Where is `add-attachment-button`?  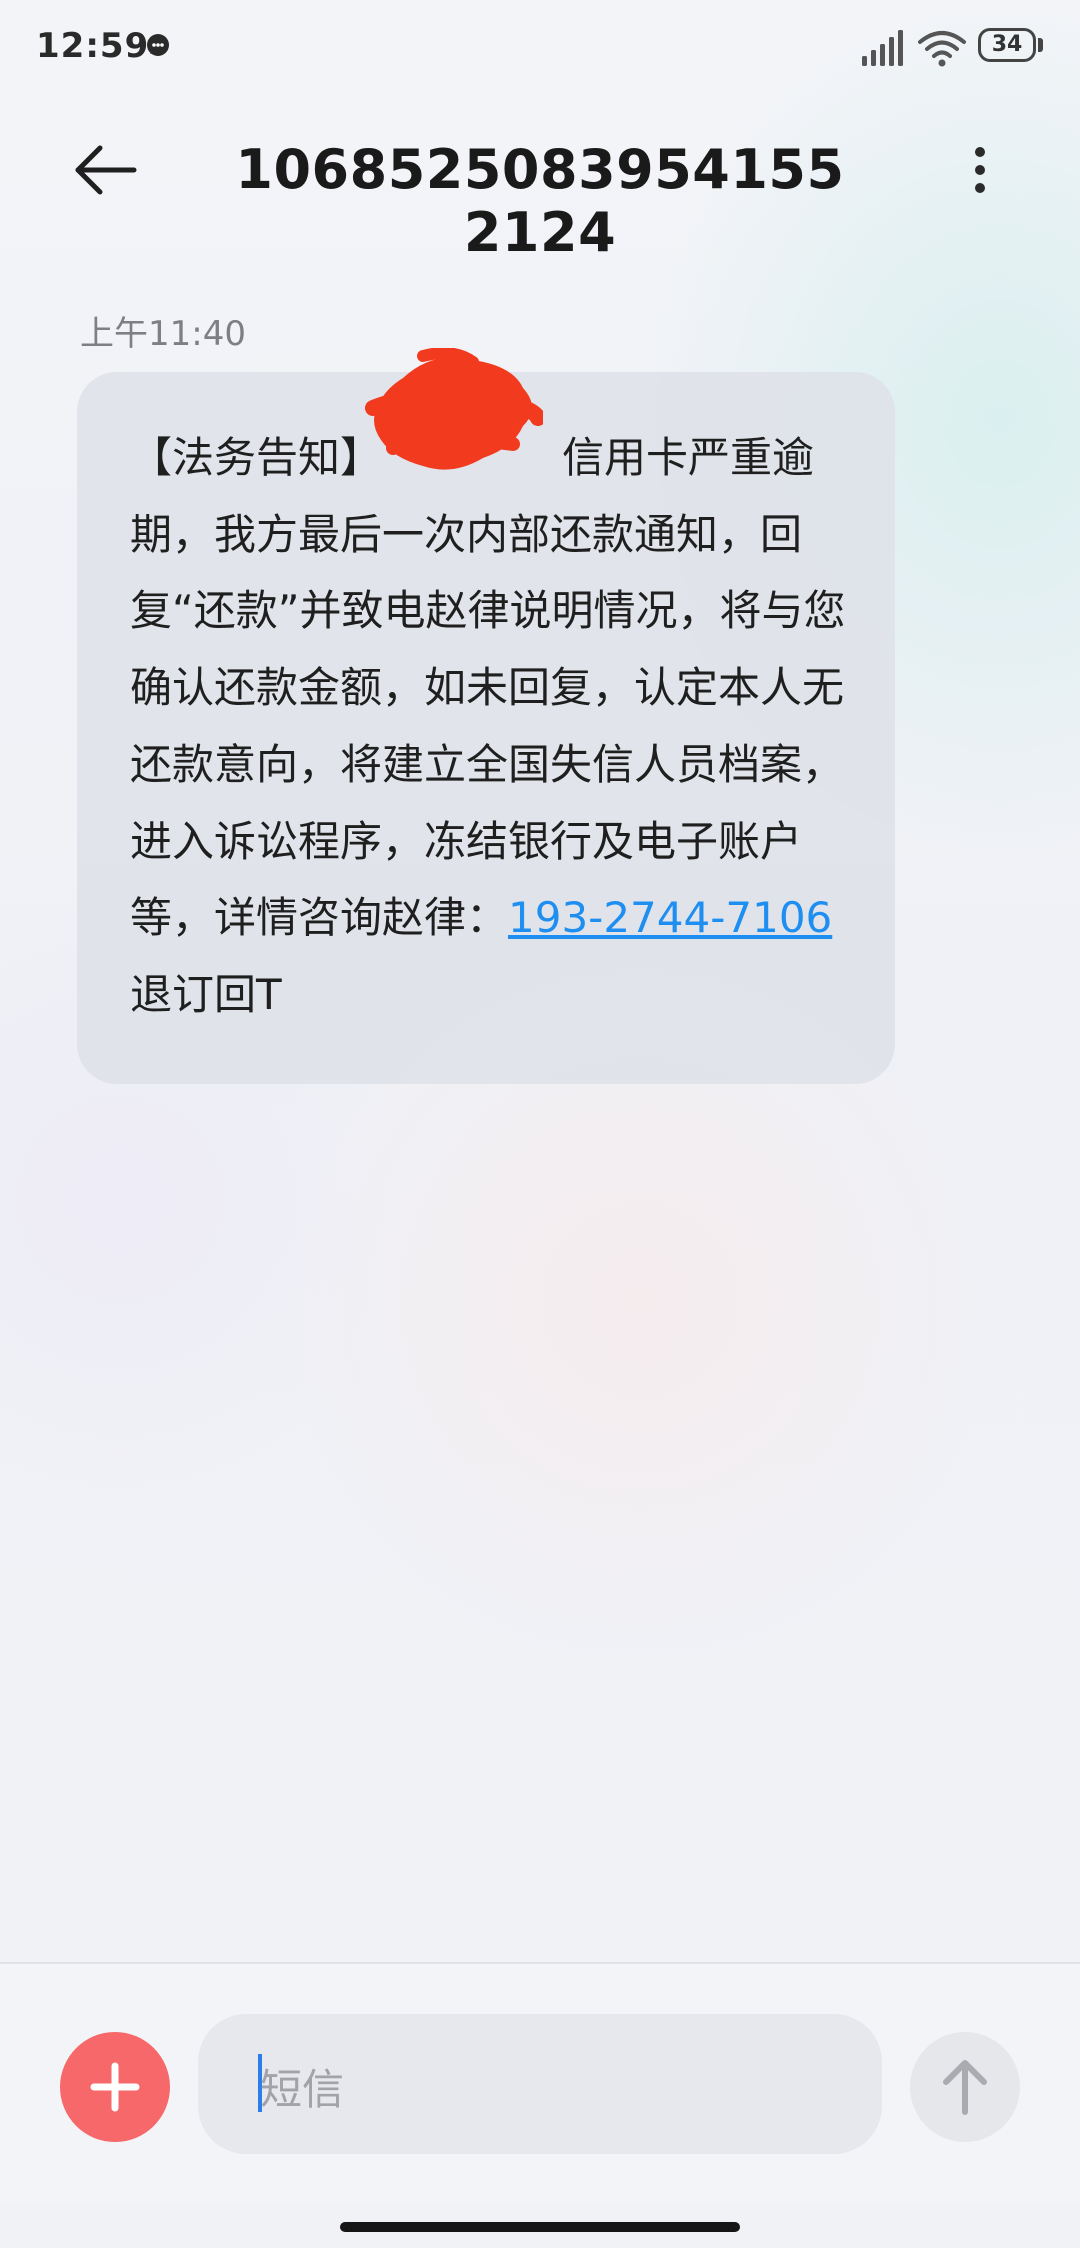
add-attachment-button is located at coordinates (115, 2087).